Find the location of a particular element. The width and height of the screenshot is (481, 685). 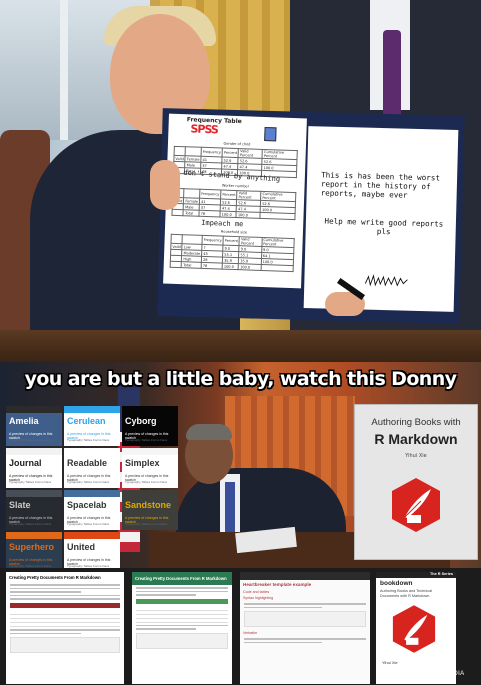

feather-hex-icon-small is located at coordinates (414, 629).